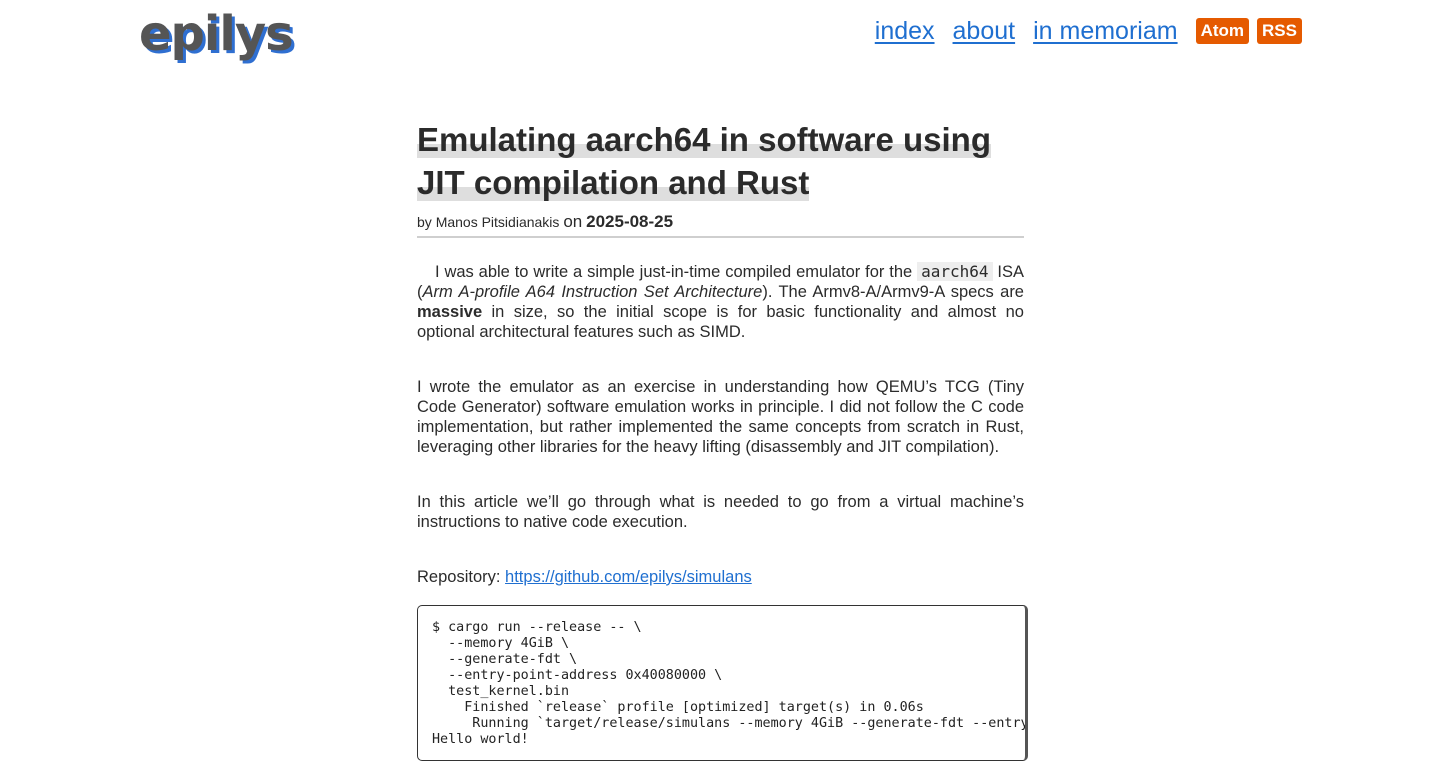  What do you see at coordinates (216, 34) in the screenshot?
I see `site-logo: epilys` at bounding box center [216, 34].